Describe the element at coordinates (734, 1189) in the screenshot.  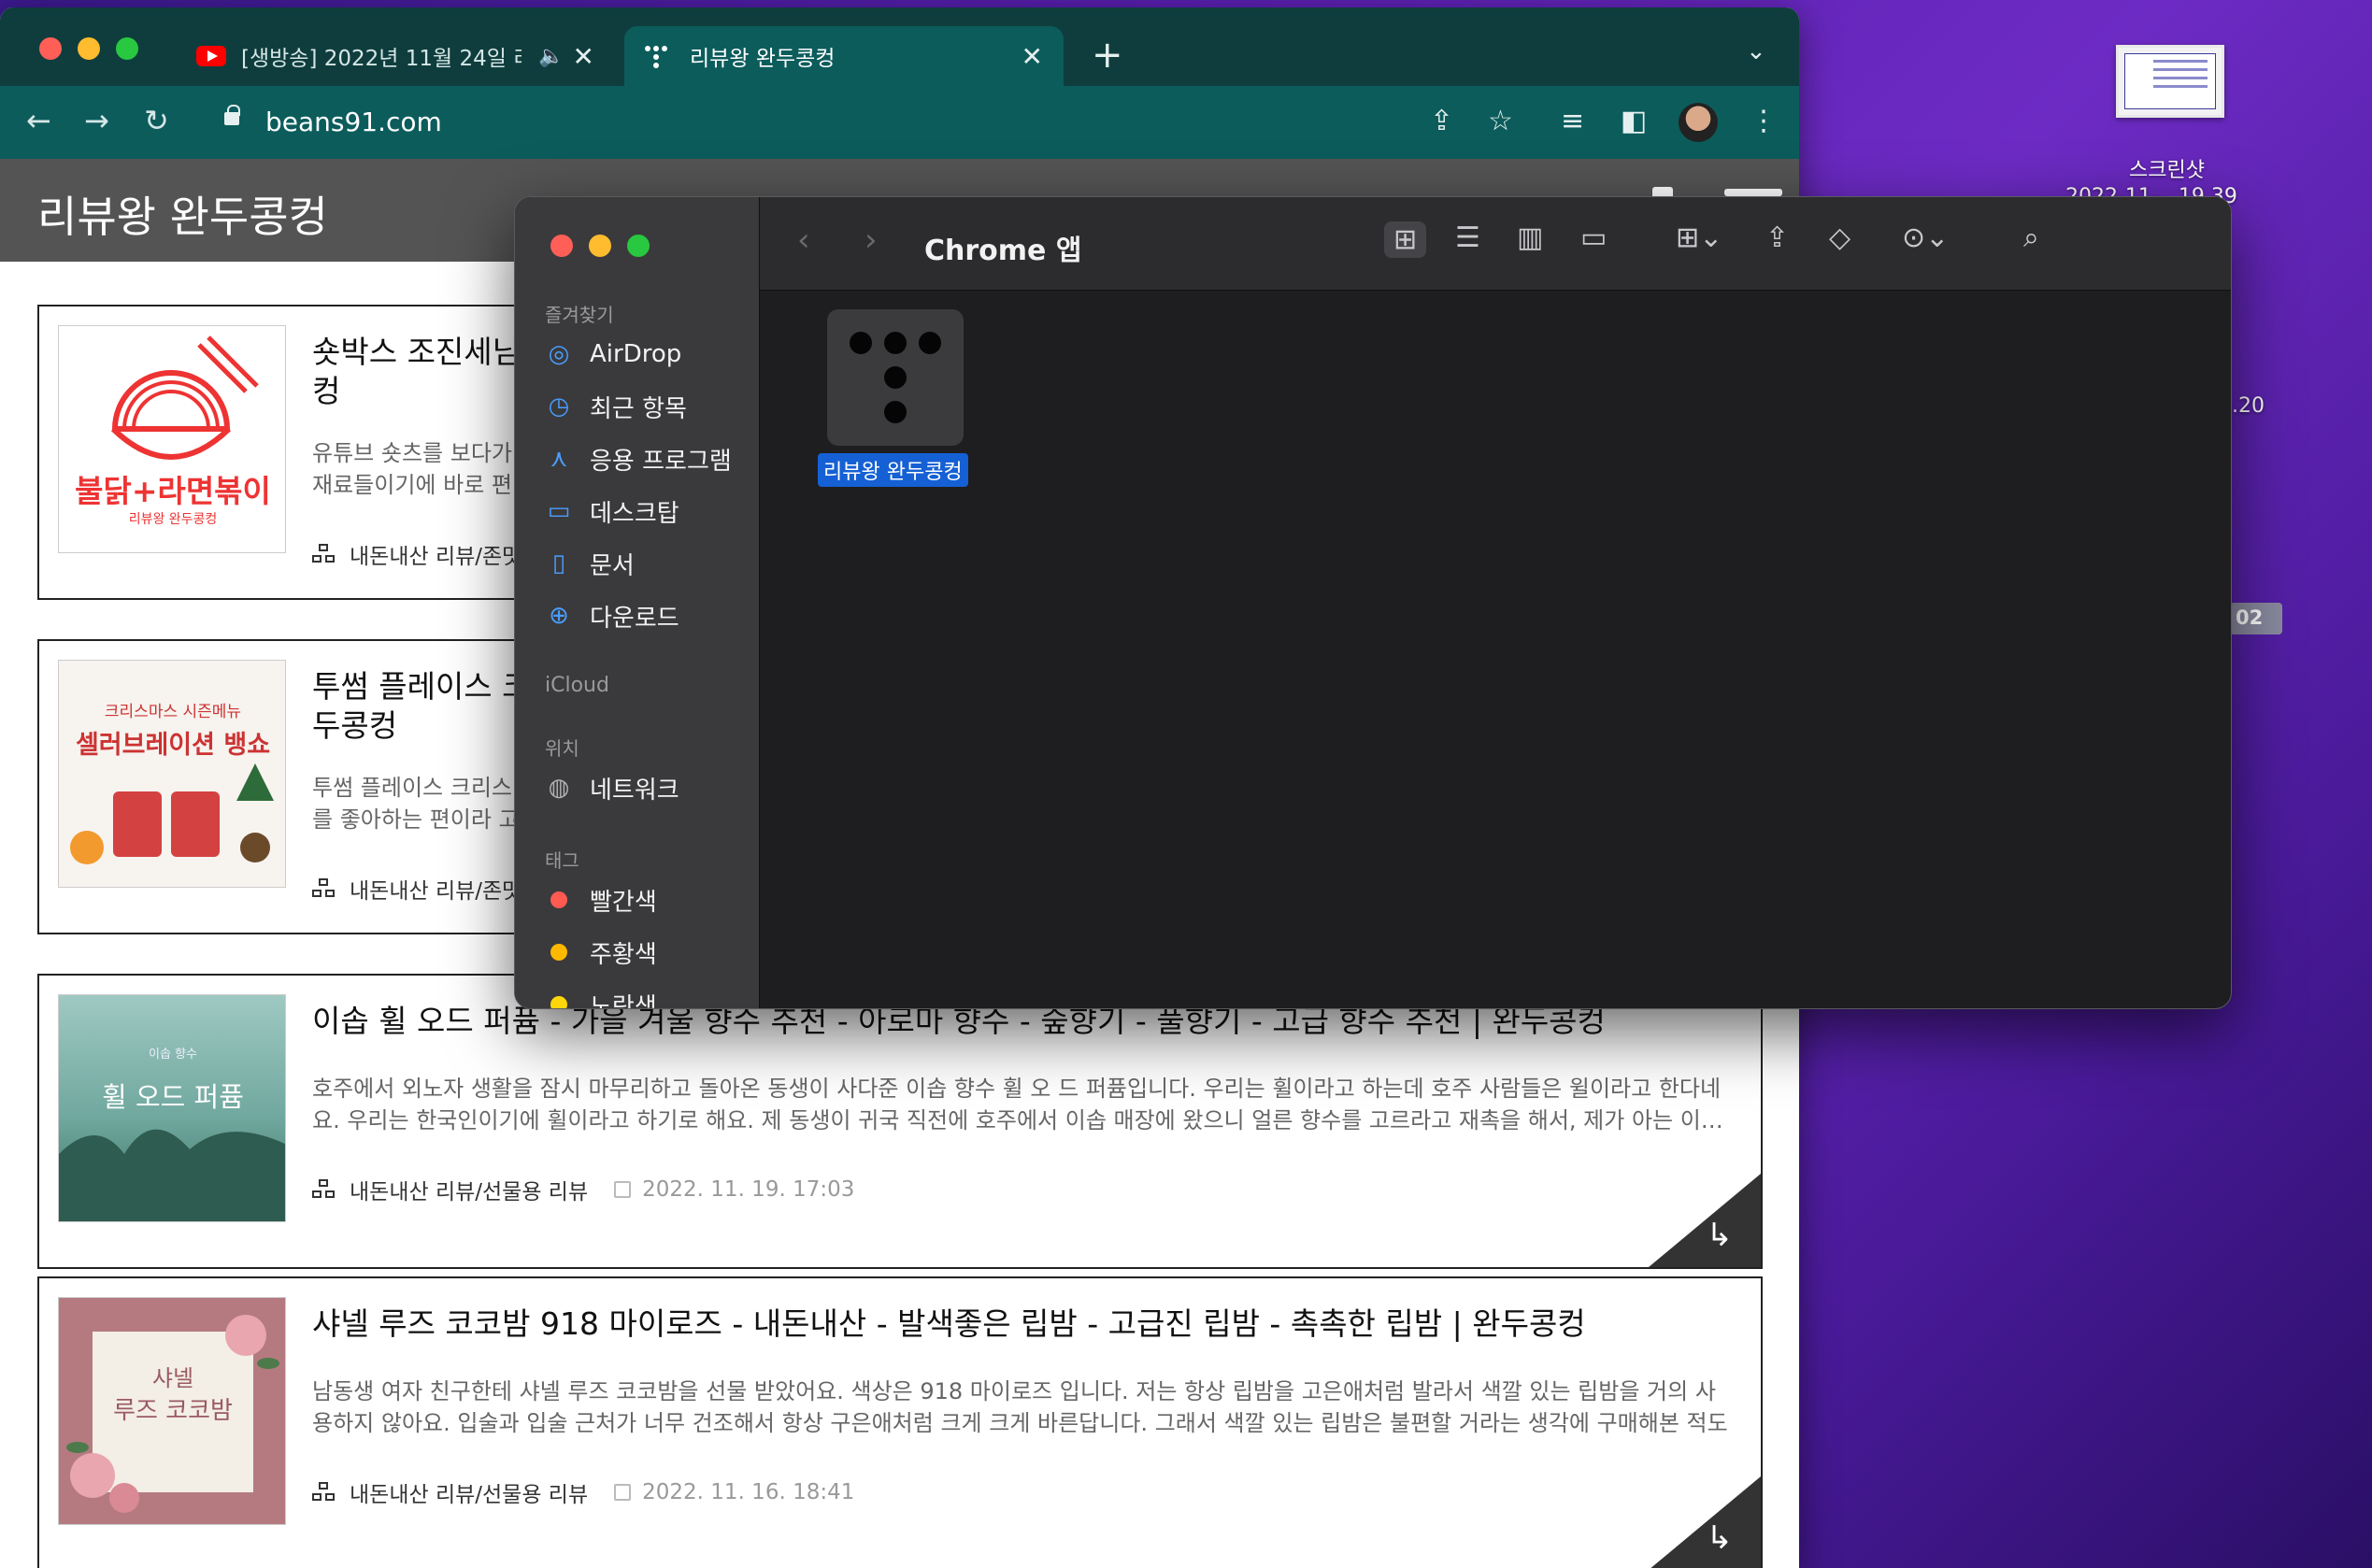
I see `post-date: 2022. 11. 19. 17:03` at that location.